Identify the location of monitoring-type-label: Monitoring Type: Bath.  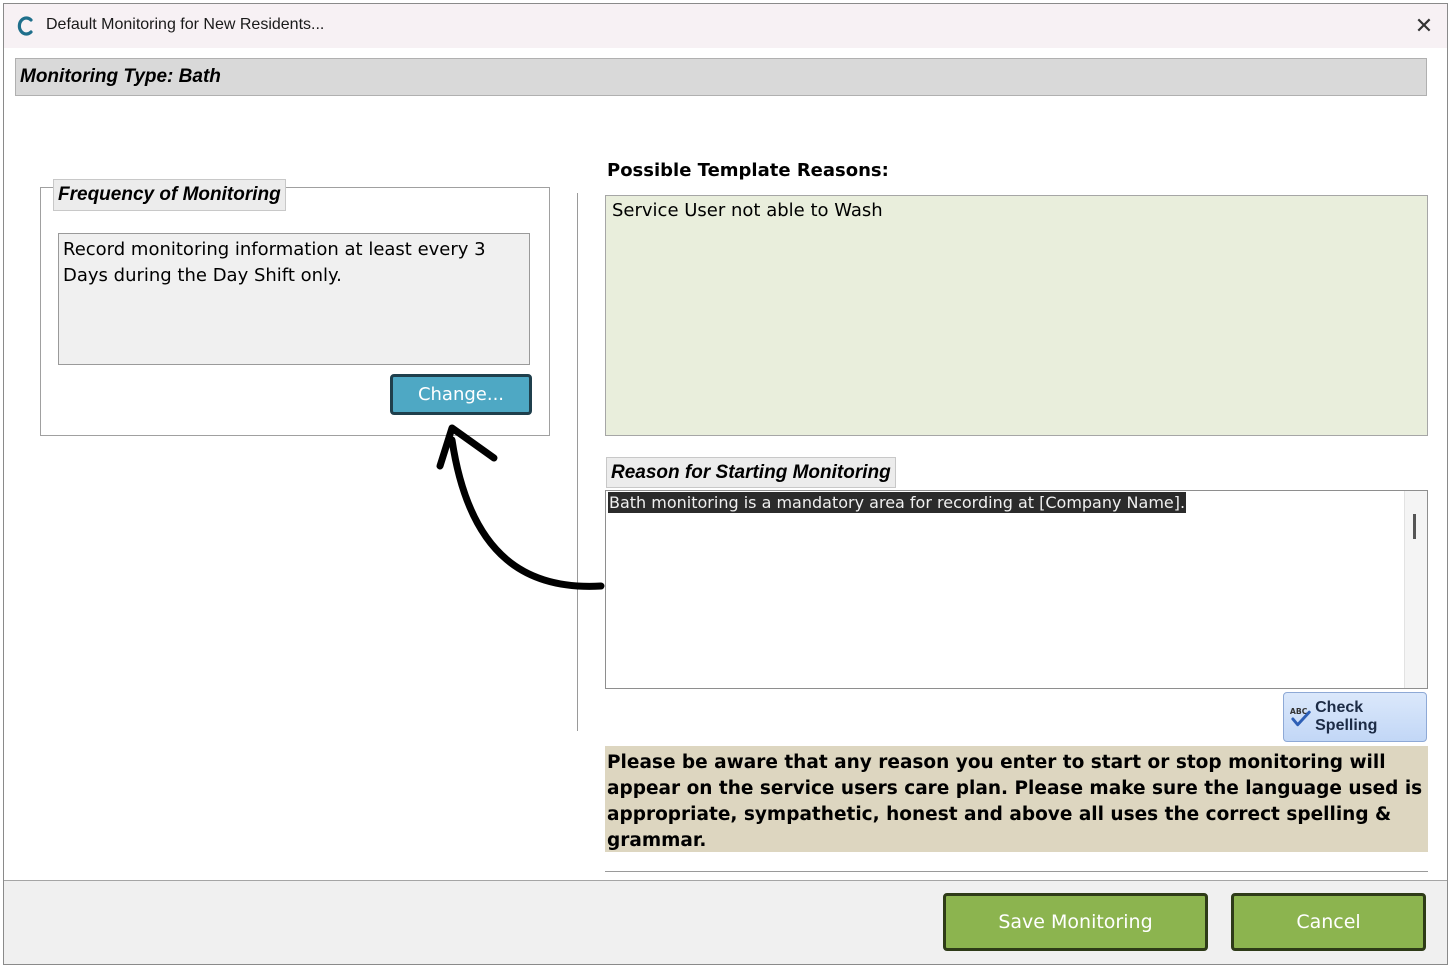
(120, 76).